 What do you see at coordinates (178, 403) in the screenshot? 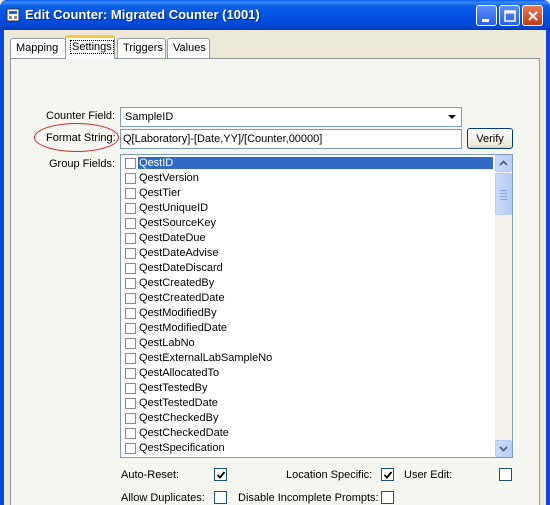
I see `list-item-label: QestTestedDate` at bounding box center [178, 403].